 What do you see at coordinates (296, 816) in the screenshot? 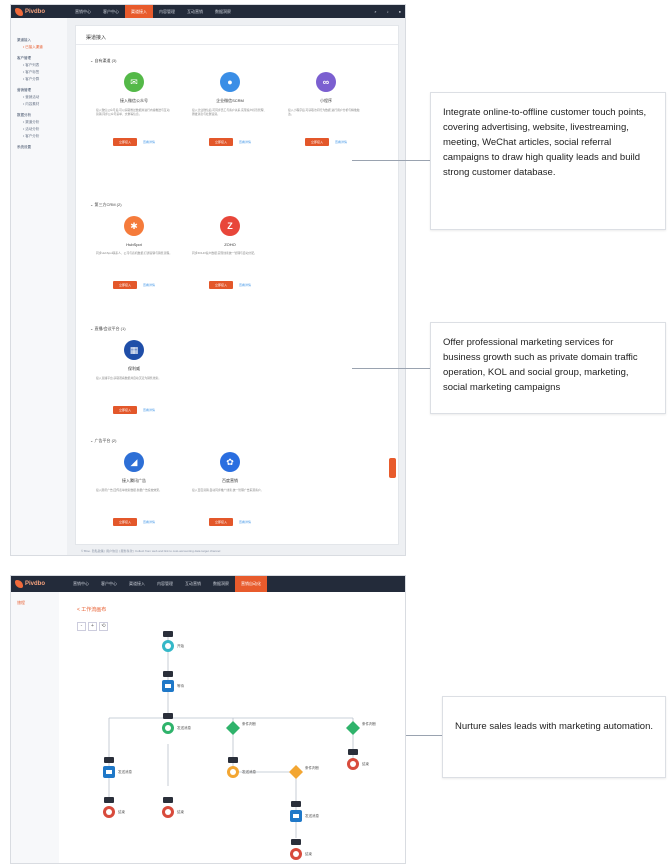
I see `message-node-bottom-inner` at bounding box center [296, 816].